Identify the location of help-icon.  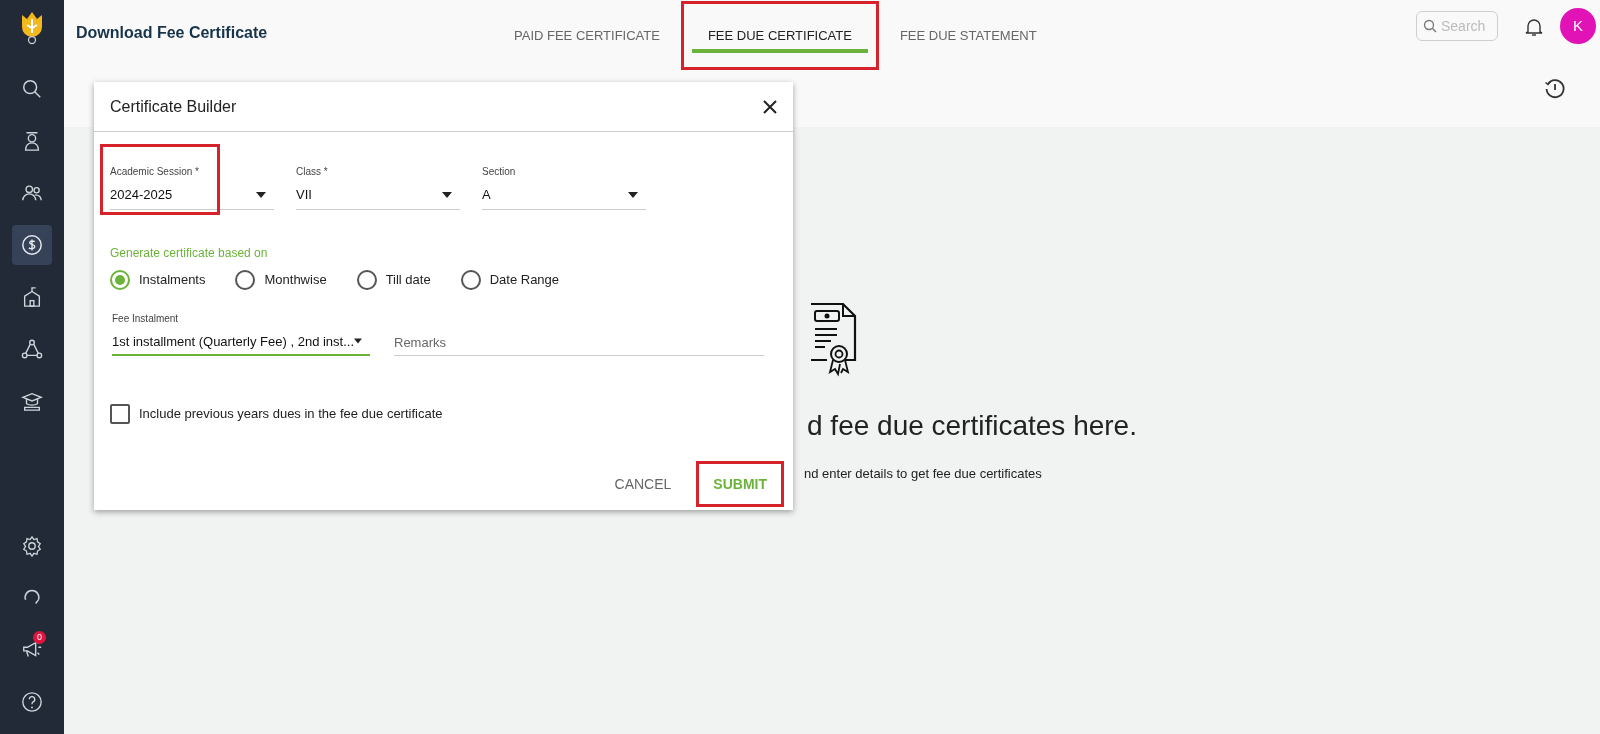
(32, 702).